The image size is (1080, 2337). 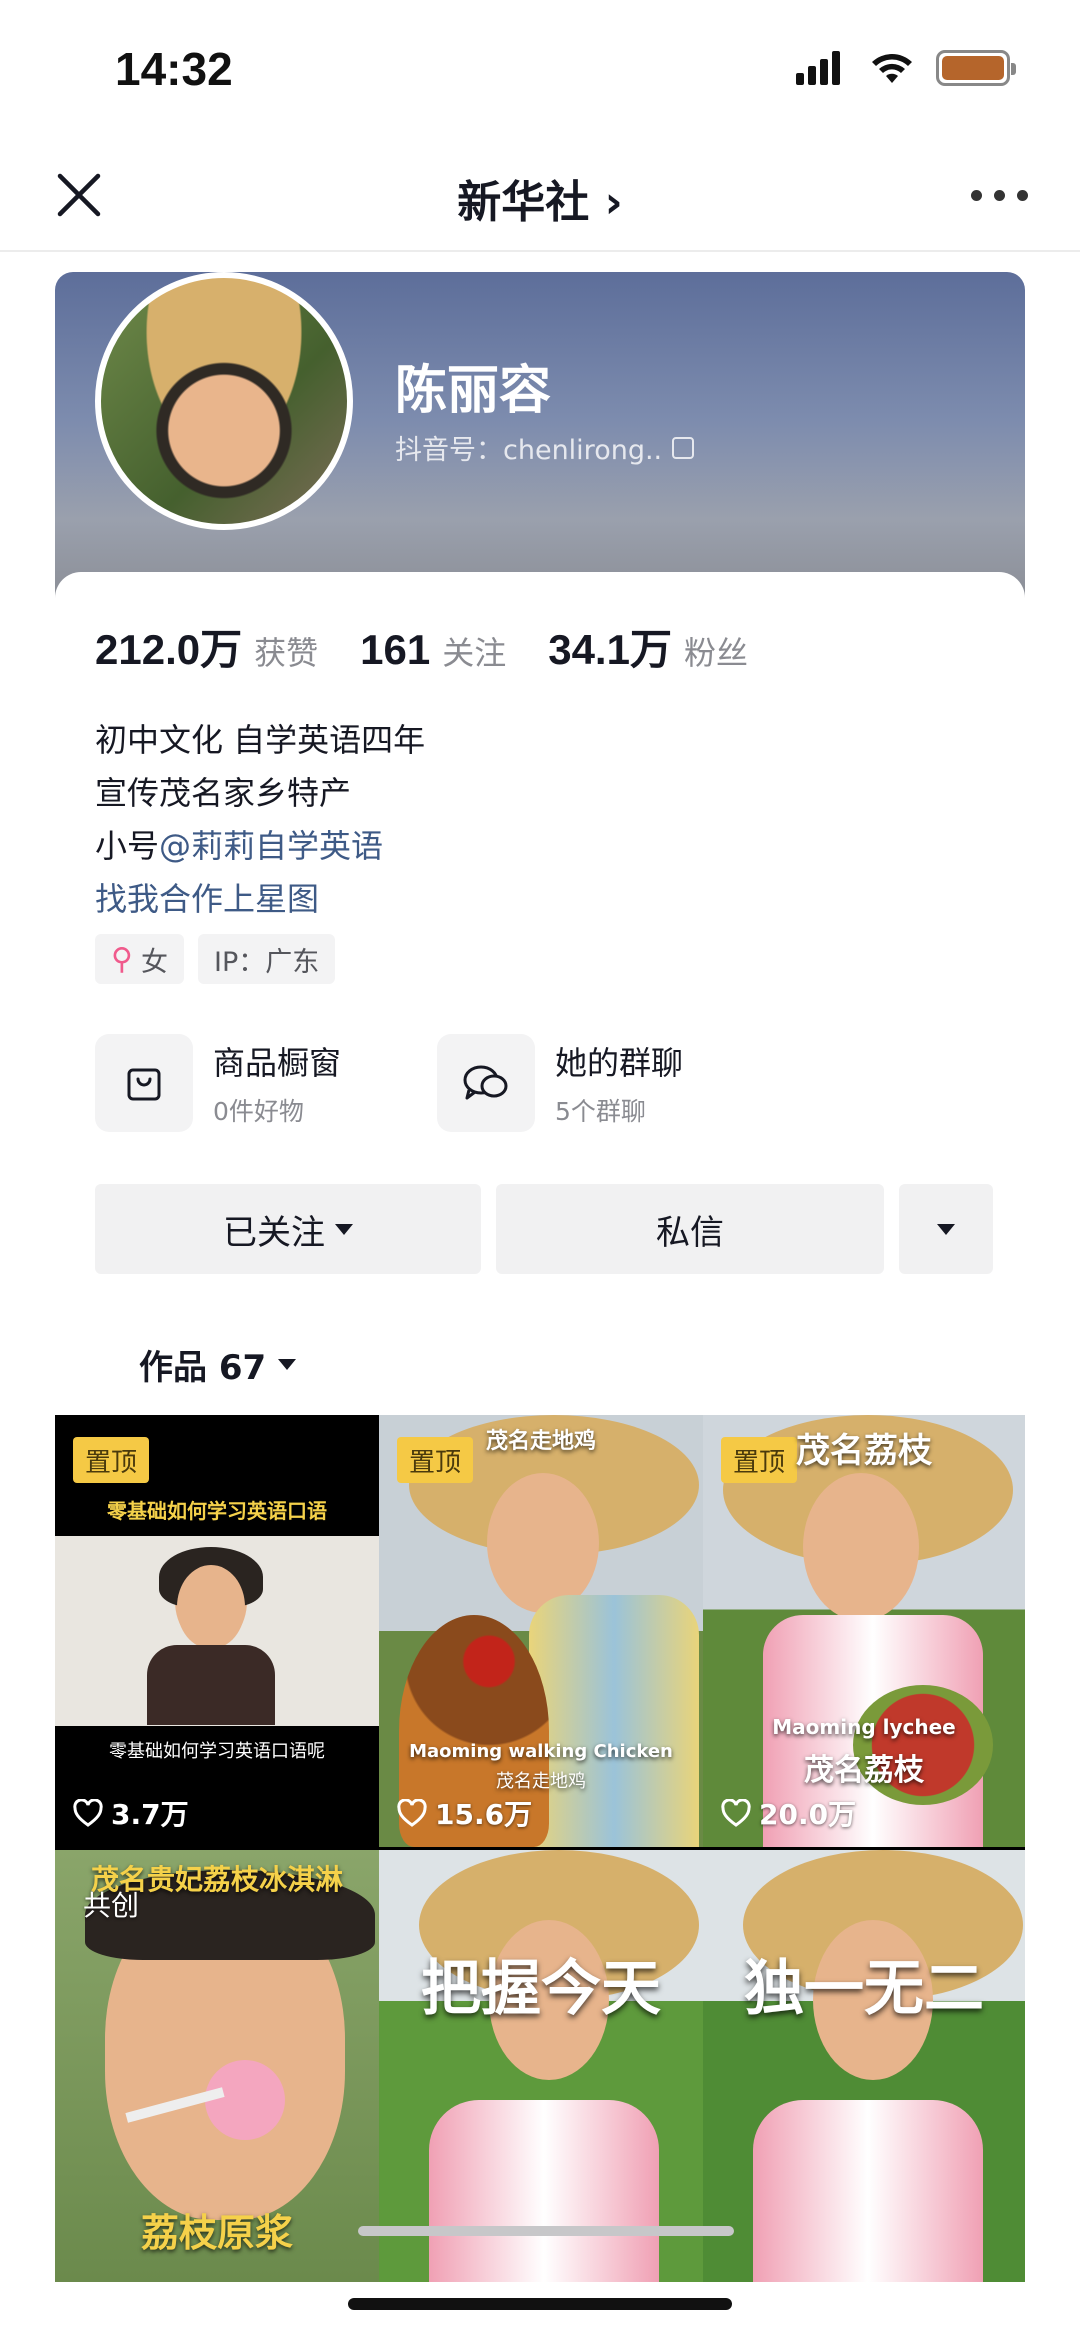 I want to click on video-tile: 独一无二, so click(x=864, y=2066).